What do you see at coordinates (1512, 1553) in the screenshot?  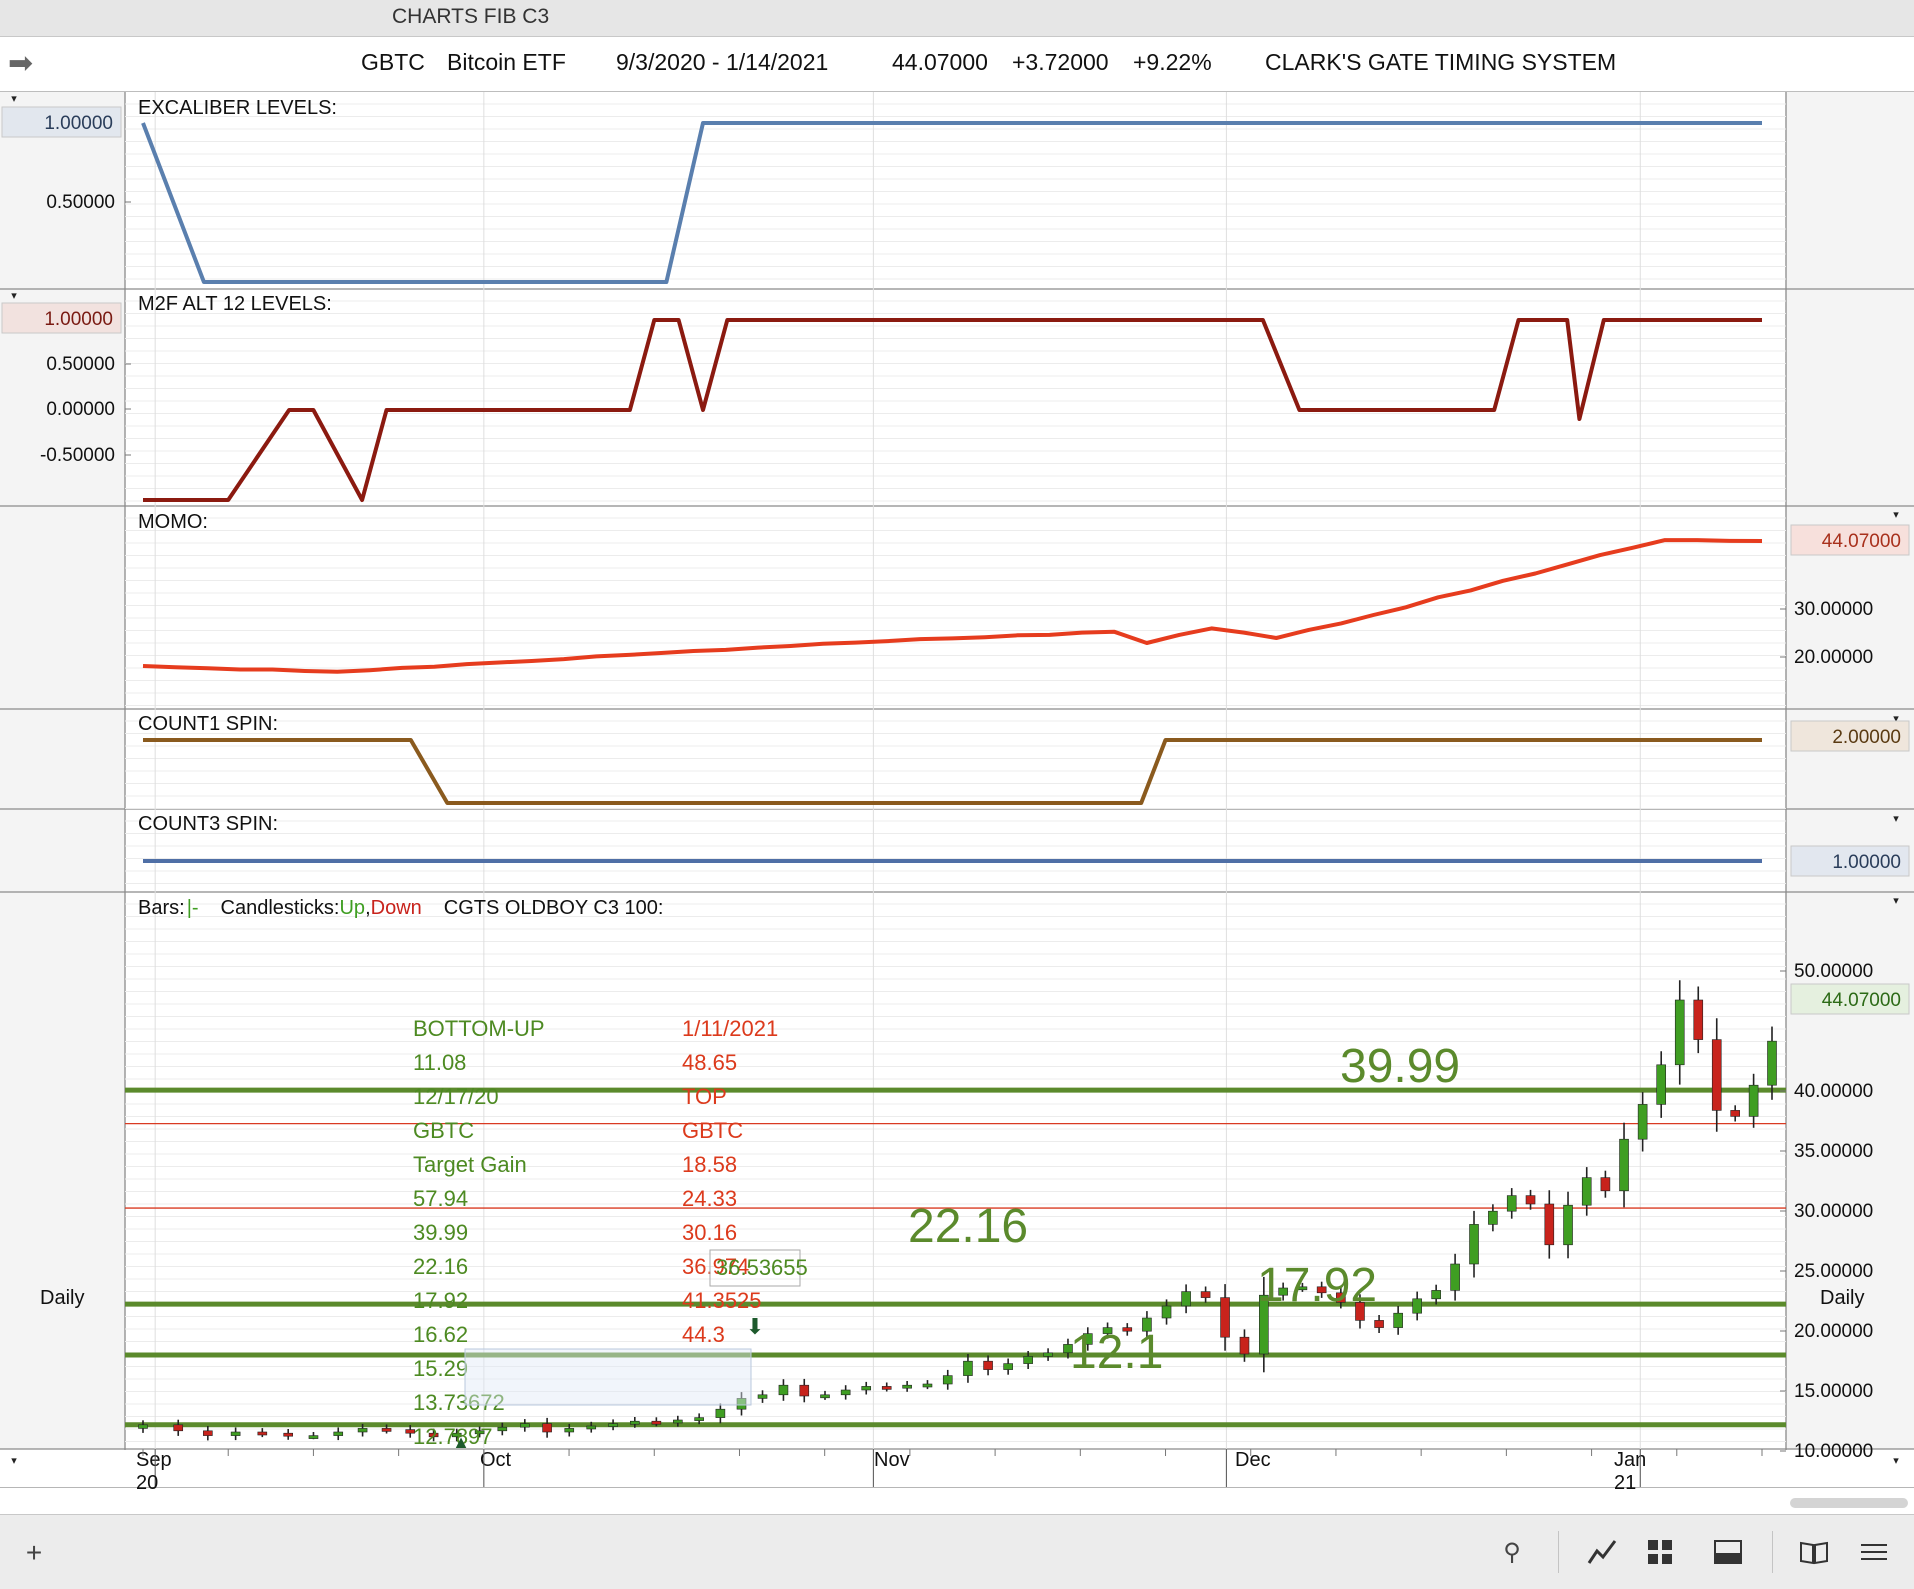 I see `search-icon: ⚲` at bounding box center [1512, 1553].